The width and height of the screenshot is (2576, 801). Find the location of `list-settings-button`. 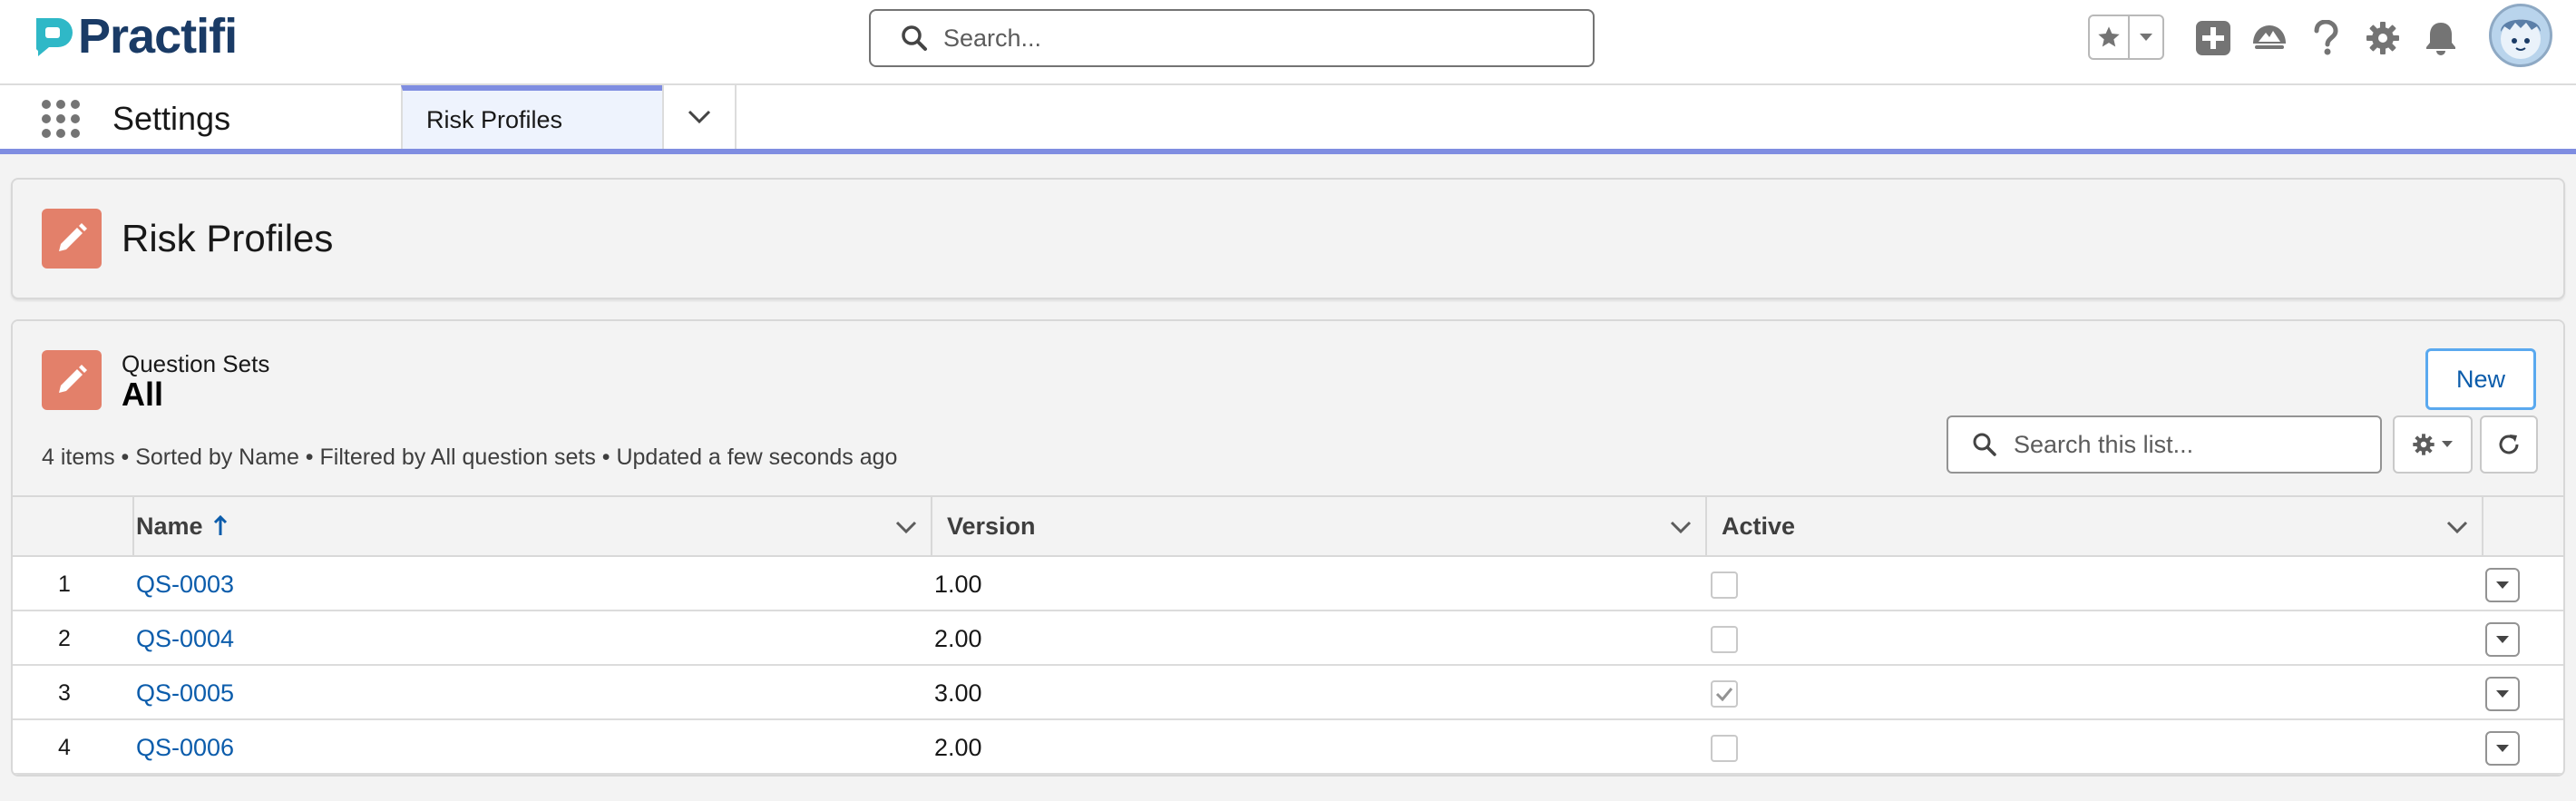

list-settings-button is located at coordinates (2433, 444).